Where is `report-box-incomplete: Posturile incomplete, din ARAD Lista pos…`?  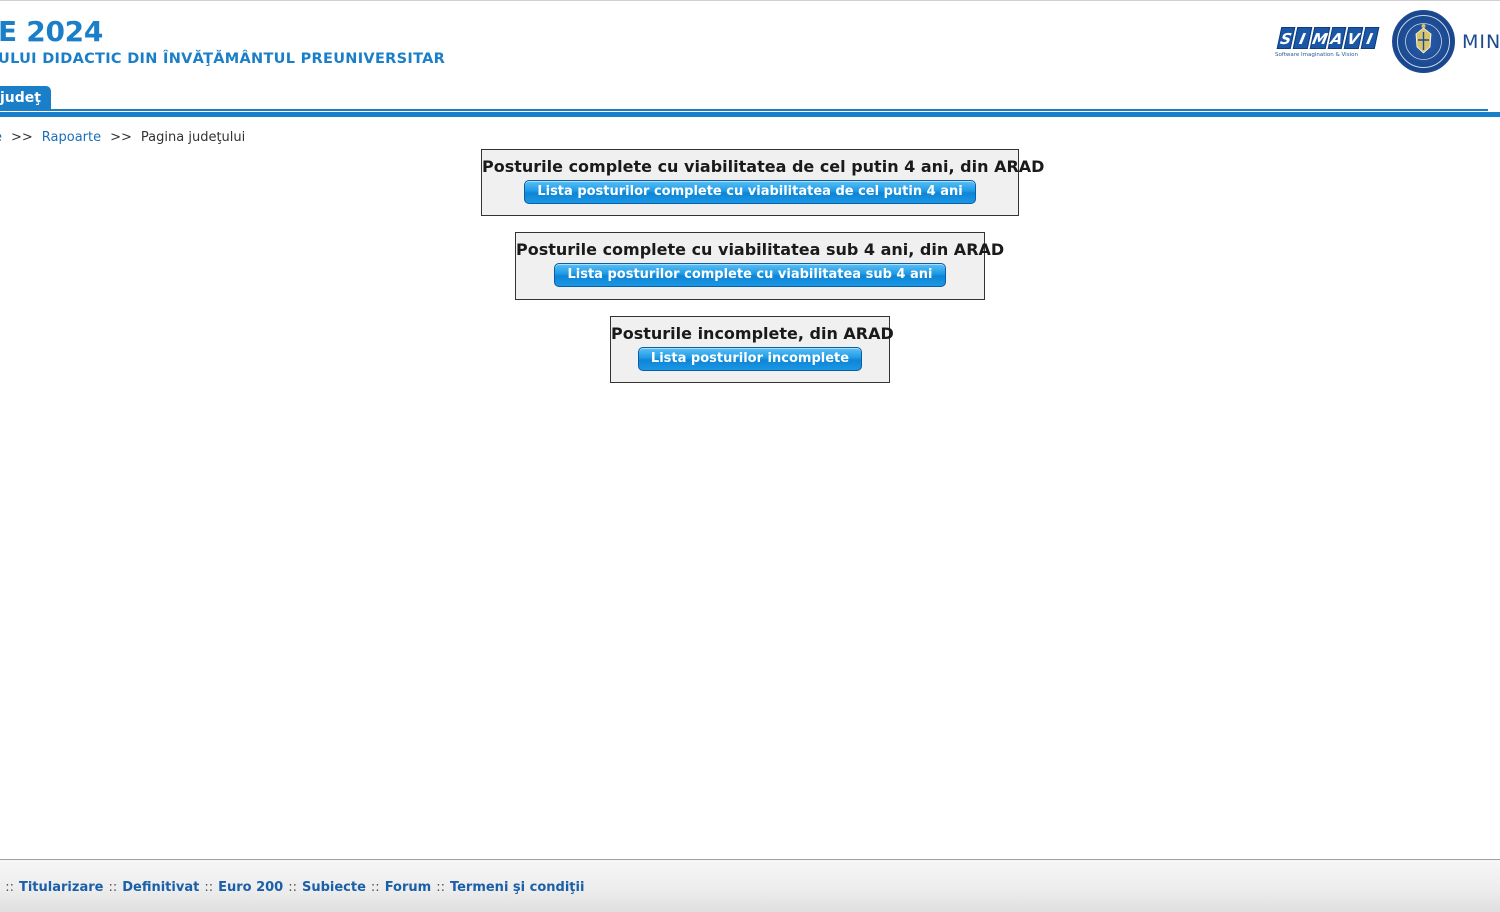
report-box-incomplete: Posturile incomplete, din ARAD Lista pos… is located at coordinates (752, 349).